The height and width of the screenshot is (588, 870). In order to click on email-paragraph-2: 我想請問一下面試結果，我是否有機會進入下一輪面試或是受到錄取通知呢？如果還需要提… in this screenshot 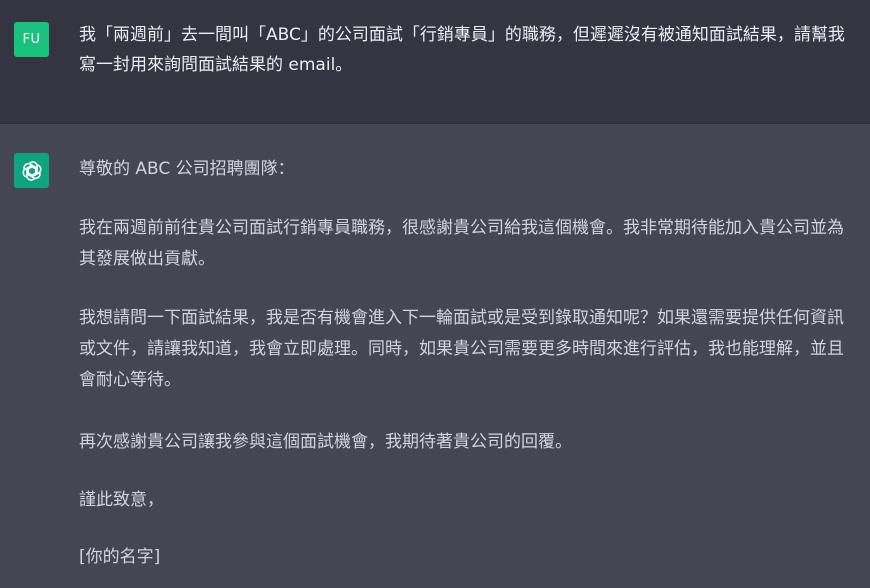, I will do `click(461, 349)`.